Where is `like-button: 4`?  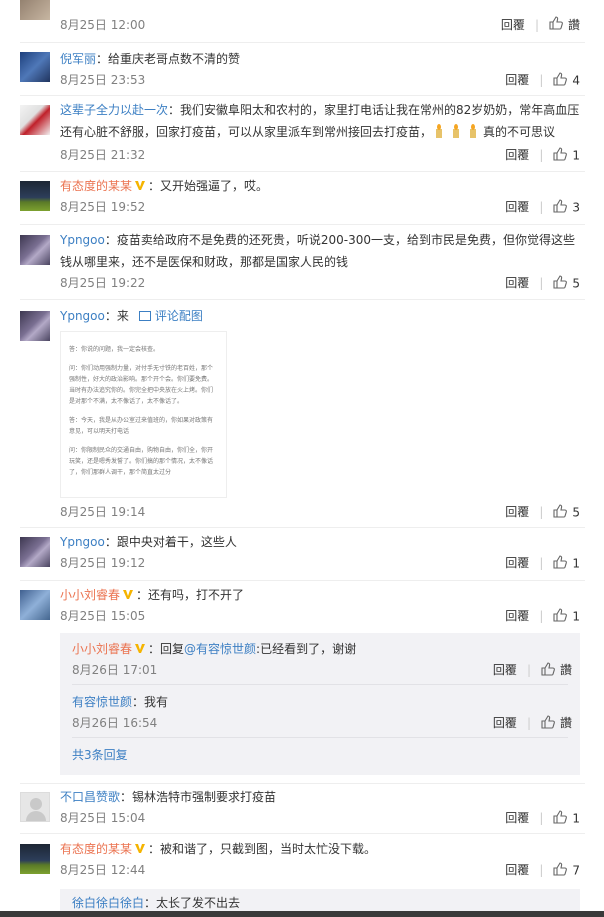 like-button: 4 is located at coordinates (566, 79).